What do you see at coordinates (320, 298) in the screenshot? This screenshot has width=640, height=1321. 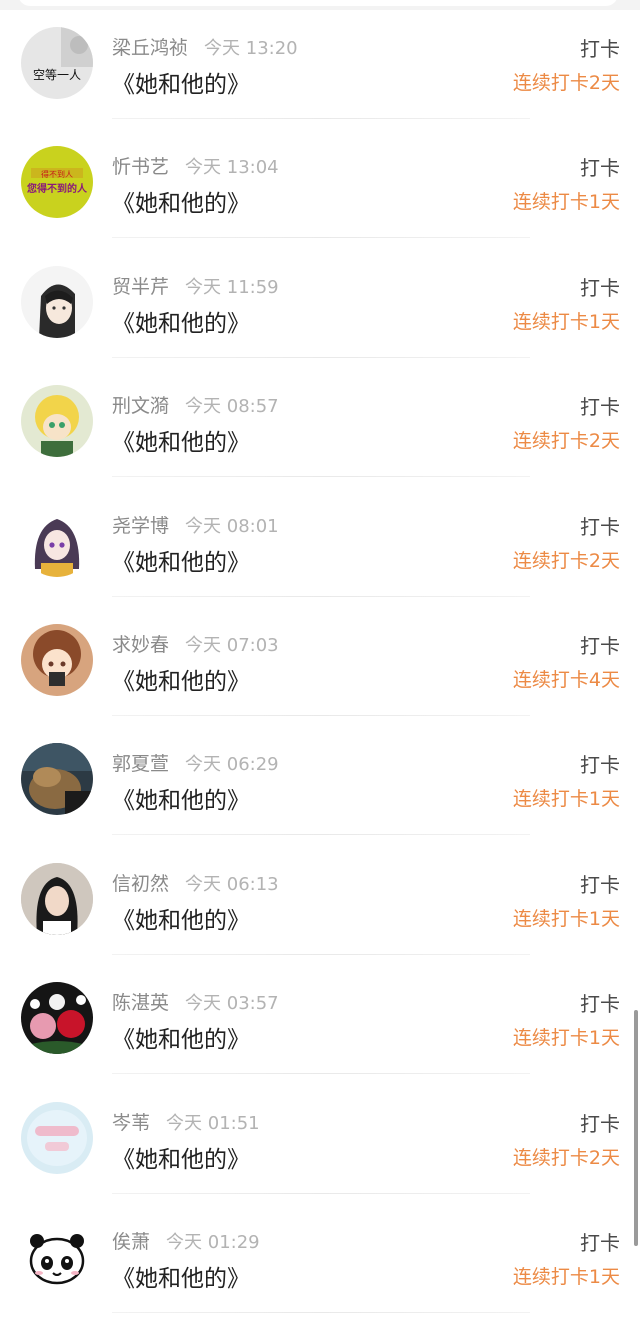 I see `list-item: 贸半芹 今天 11:59 《她和他的》 打卡连续打卡1天` at bounding box center [320, 298].